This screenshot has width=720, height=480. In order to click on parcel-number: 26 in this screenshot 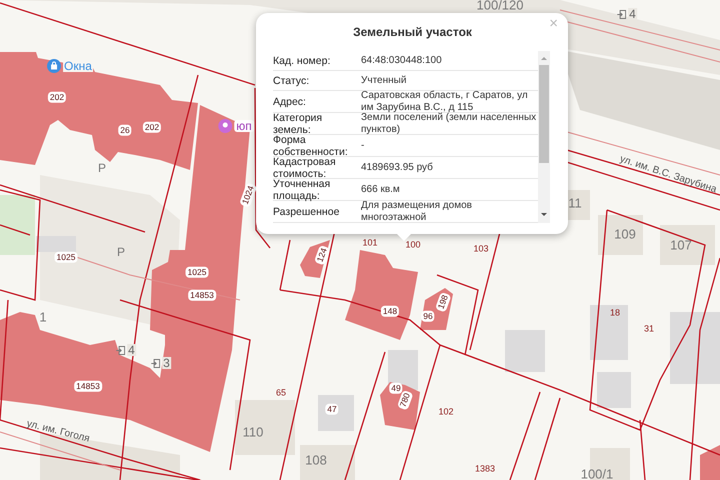, I will do `click(125, 130)`.